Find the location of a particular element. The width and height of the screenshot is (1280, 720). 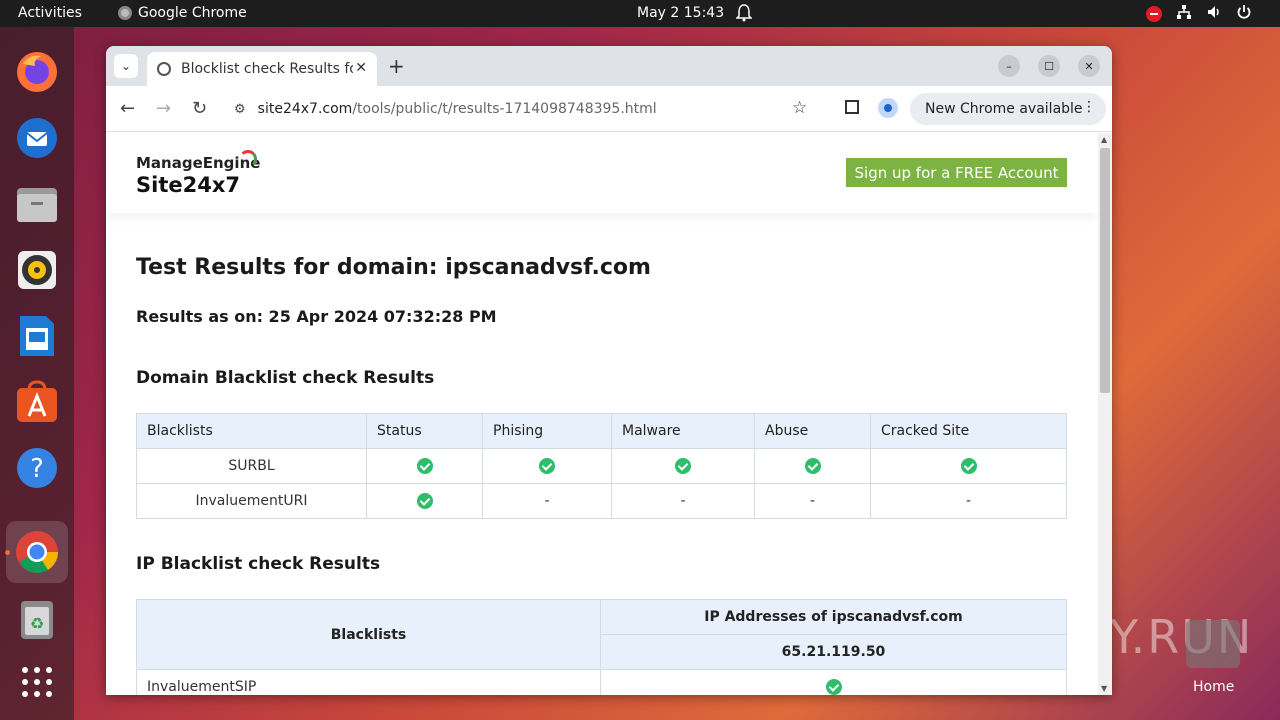

site-info-icon: ⚙ is located at coordinates (240, 109).